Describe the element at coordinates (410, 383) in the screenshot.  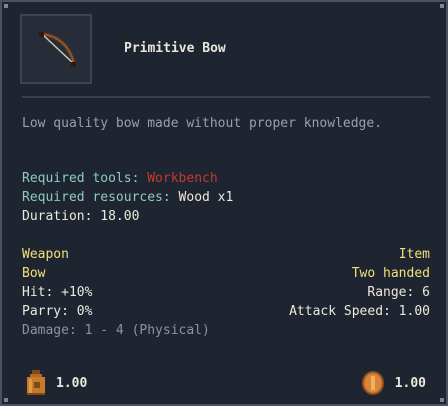
I see `item-value: 1.00` at that location.